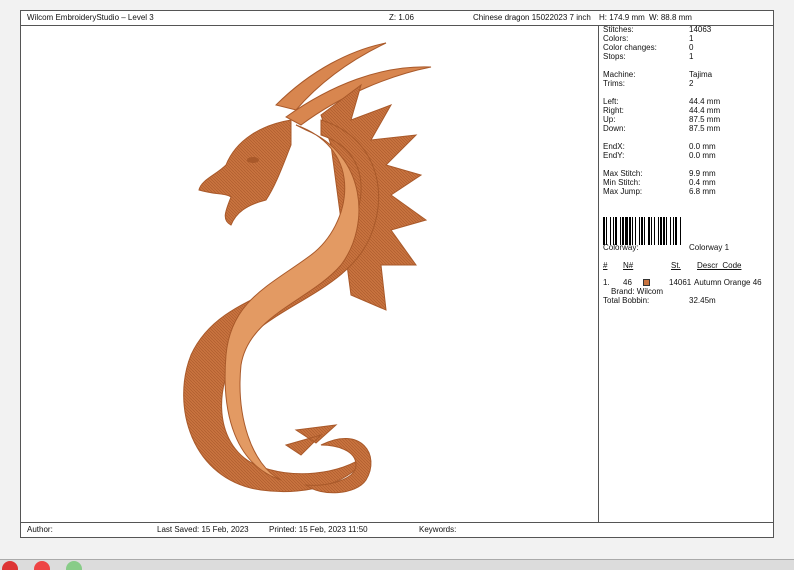 The height and width of the screenshot is (570, 794). What do you see at coordinates (90, 17) in the screenshot?
I see `app-title: Wilcom EmbroideryStudio – Level 3` at bounding box center [90, 17].